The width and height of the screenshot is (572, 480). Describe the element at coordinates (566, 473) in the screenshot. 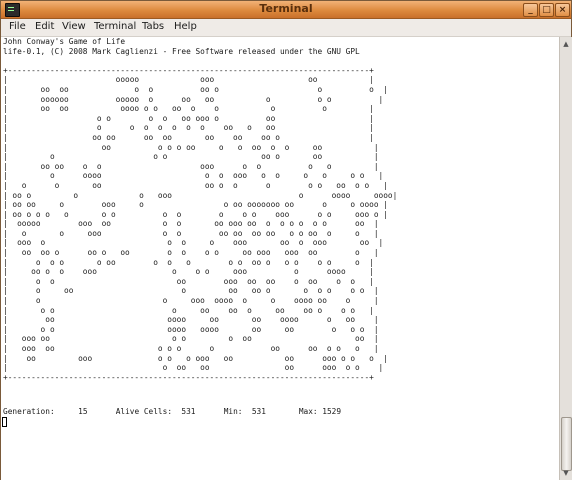

I see `scroll-down-icon: ▼` at that location.